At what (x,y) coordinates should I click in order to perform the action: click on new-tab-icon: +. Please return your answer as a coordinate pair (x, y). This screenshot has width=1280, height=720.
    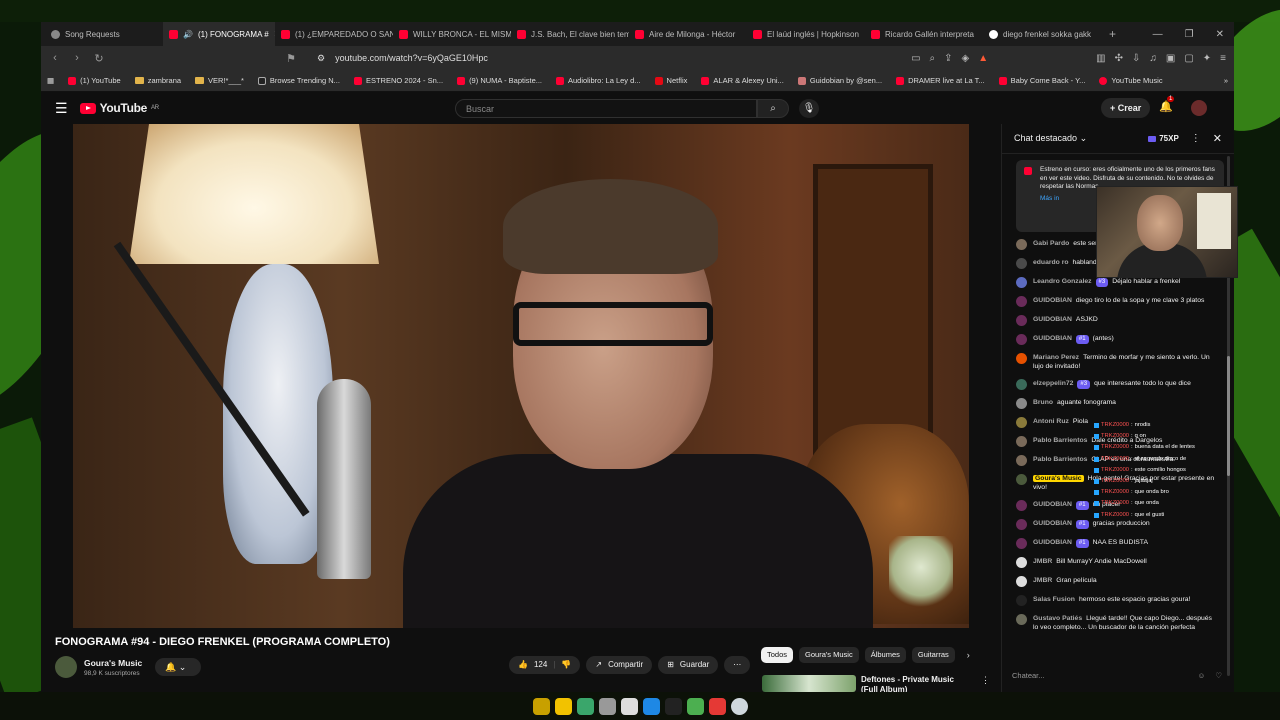
    Looking at the image, I should click on (1112, 34).